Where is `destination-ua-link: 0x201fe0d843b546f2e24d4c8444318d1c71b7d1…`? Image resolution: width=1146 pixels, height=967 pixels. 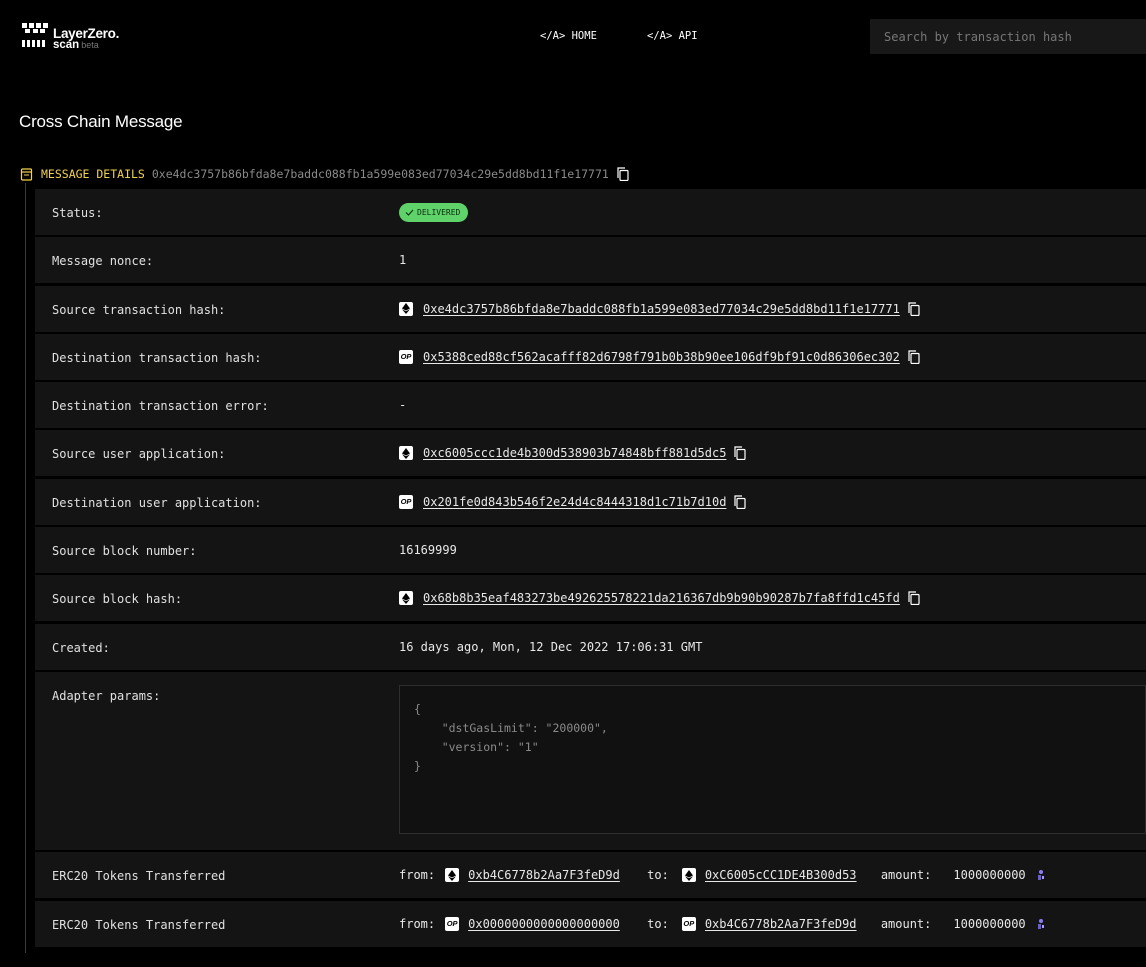 destination-ua-link: 0x201fe0d843b546f2e24d4c8444318d1c71b7d1… is located at coordinates (574, 502).